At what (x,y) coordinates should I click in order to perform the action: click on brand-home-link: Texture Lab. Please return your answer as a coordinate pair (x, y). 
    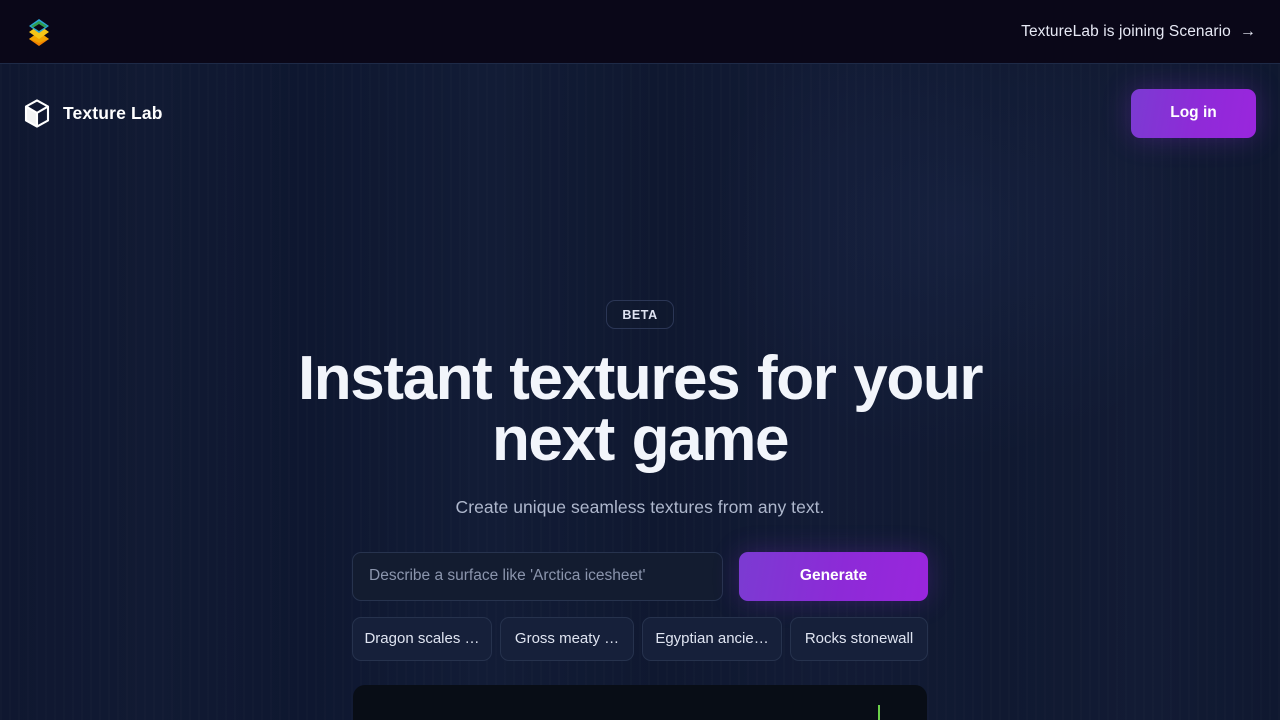
    Looking at the image, I should click on (93, 113).